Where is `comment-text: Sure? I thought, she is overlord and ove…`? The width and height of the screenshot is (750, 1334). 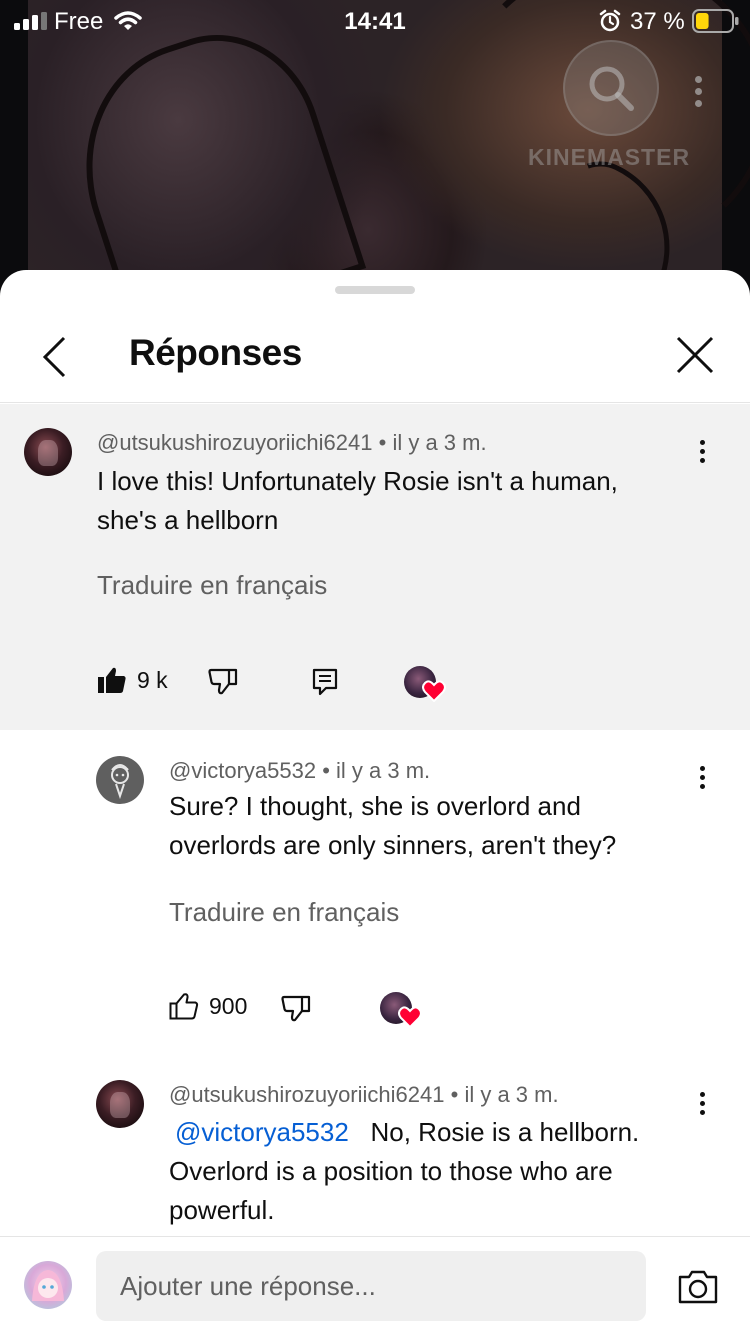 comment-text: Sure? I thought, she is overlord and ove… is located at coordinates (393, 825).